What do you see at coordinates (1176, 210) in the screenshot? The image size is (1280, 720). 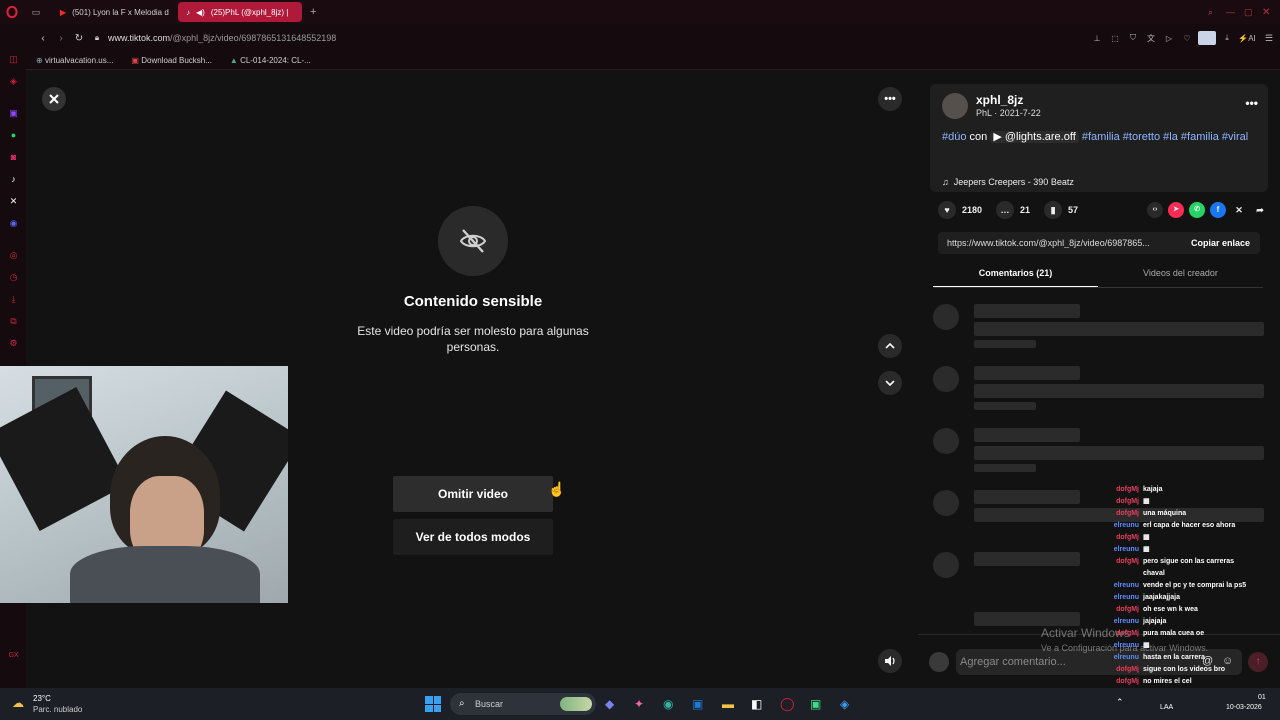 I see `send-to-friends-icon: ➤` at bounding box center [1176, 210].